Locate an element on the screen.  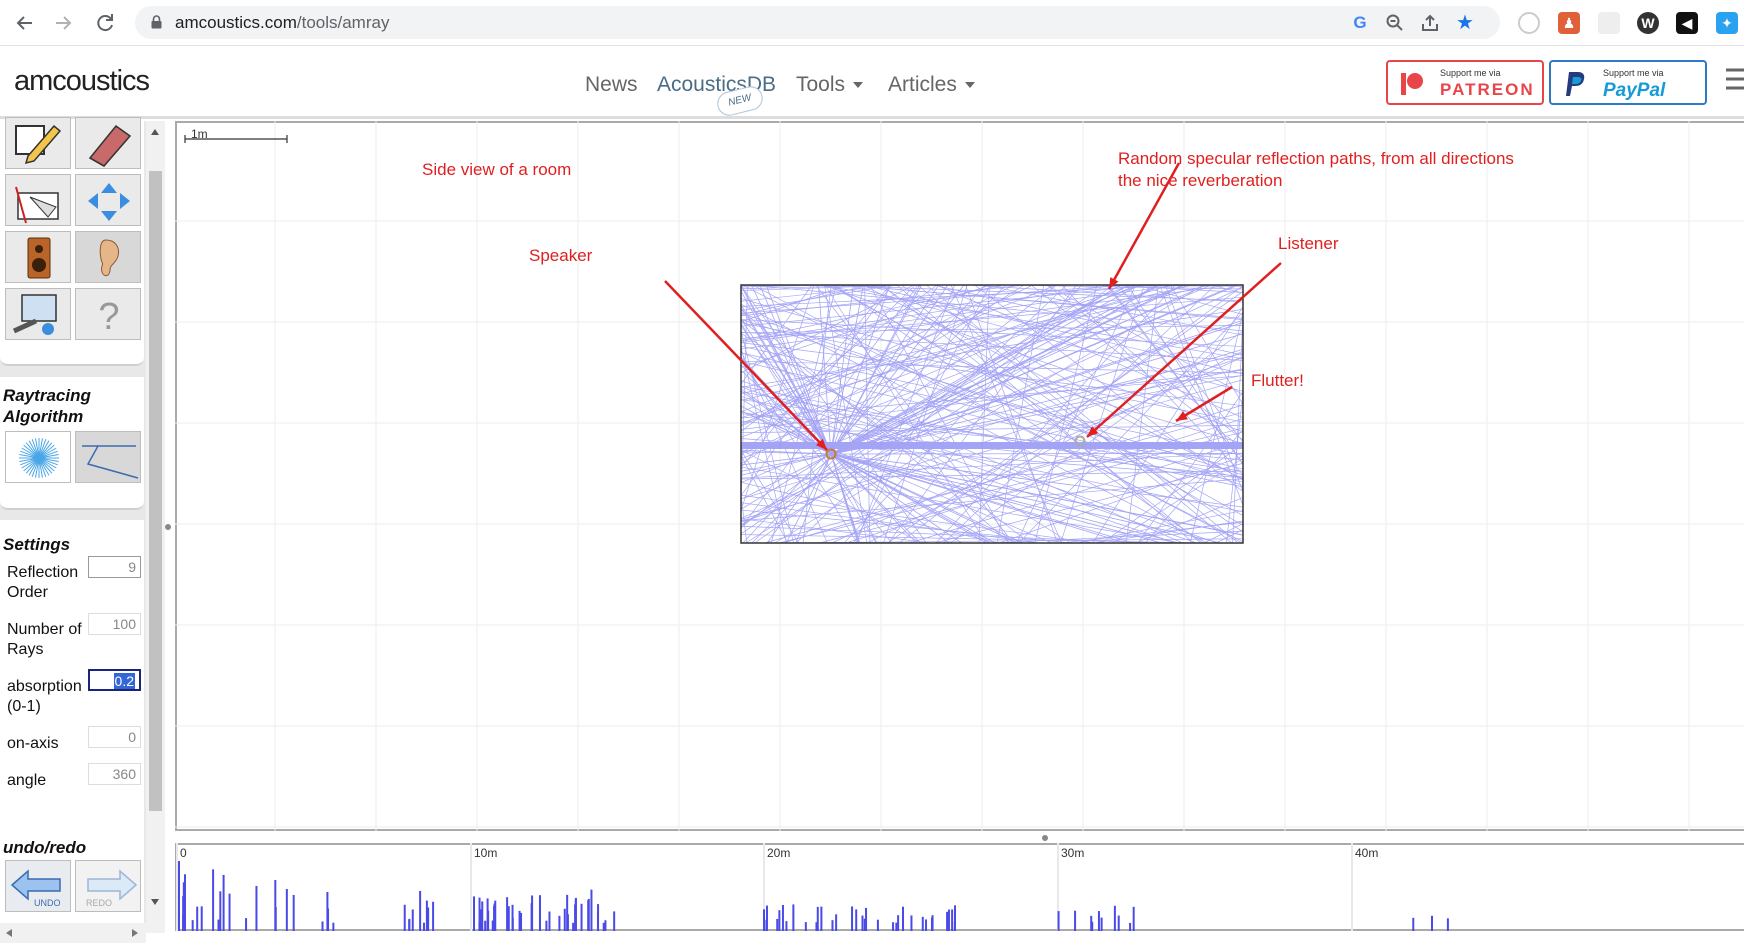
ear-icon is located at coordinates (109, 258).